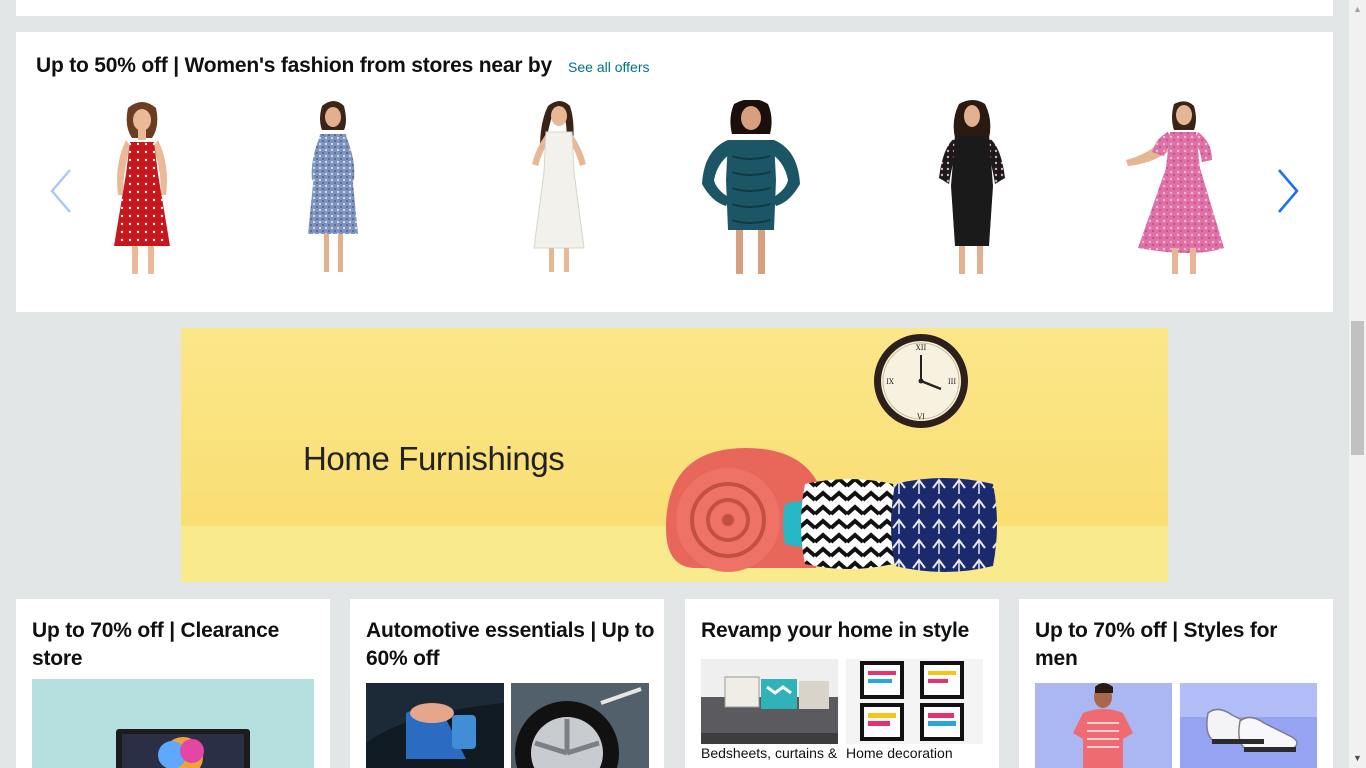  What do you see at coordinates (1357, 758) in the screenshot?
I see `scroll-down-arrow-icon: ▼` at bounding box center [1357, 758].